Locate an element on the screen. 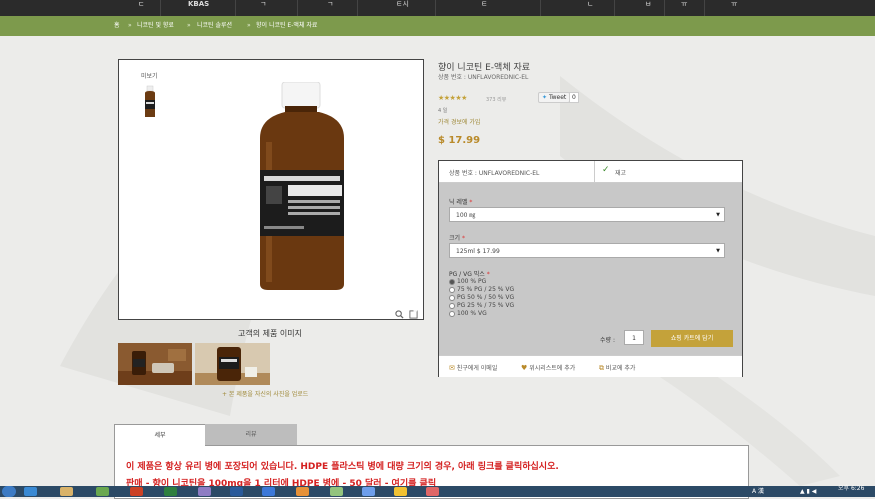  pgvg-option-1: 100 % PG is located at coordinates (467, 281).